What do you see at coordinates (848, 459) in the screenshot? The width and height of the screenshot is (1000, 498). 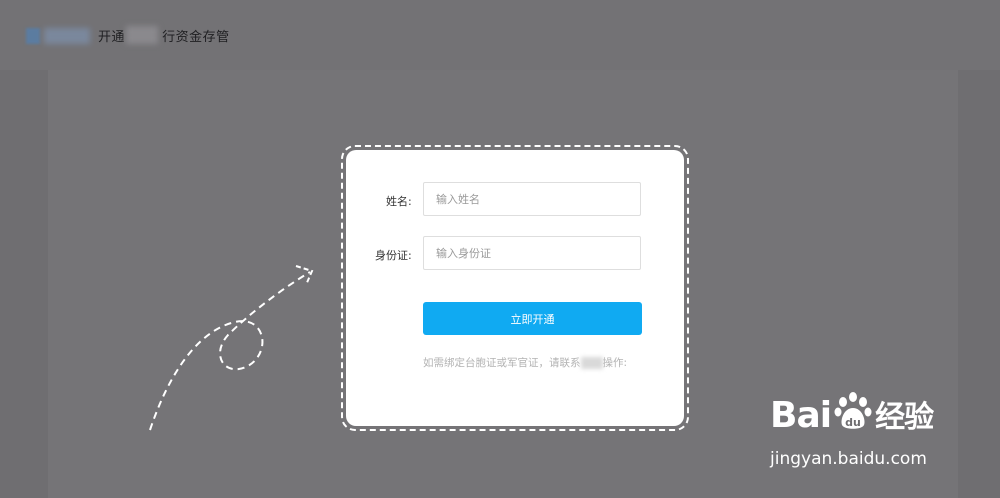 I see `watermark-url: jingyan.baidu.com` at bounding box center [848, 459].